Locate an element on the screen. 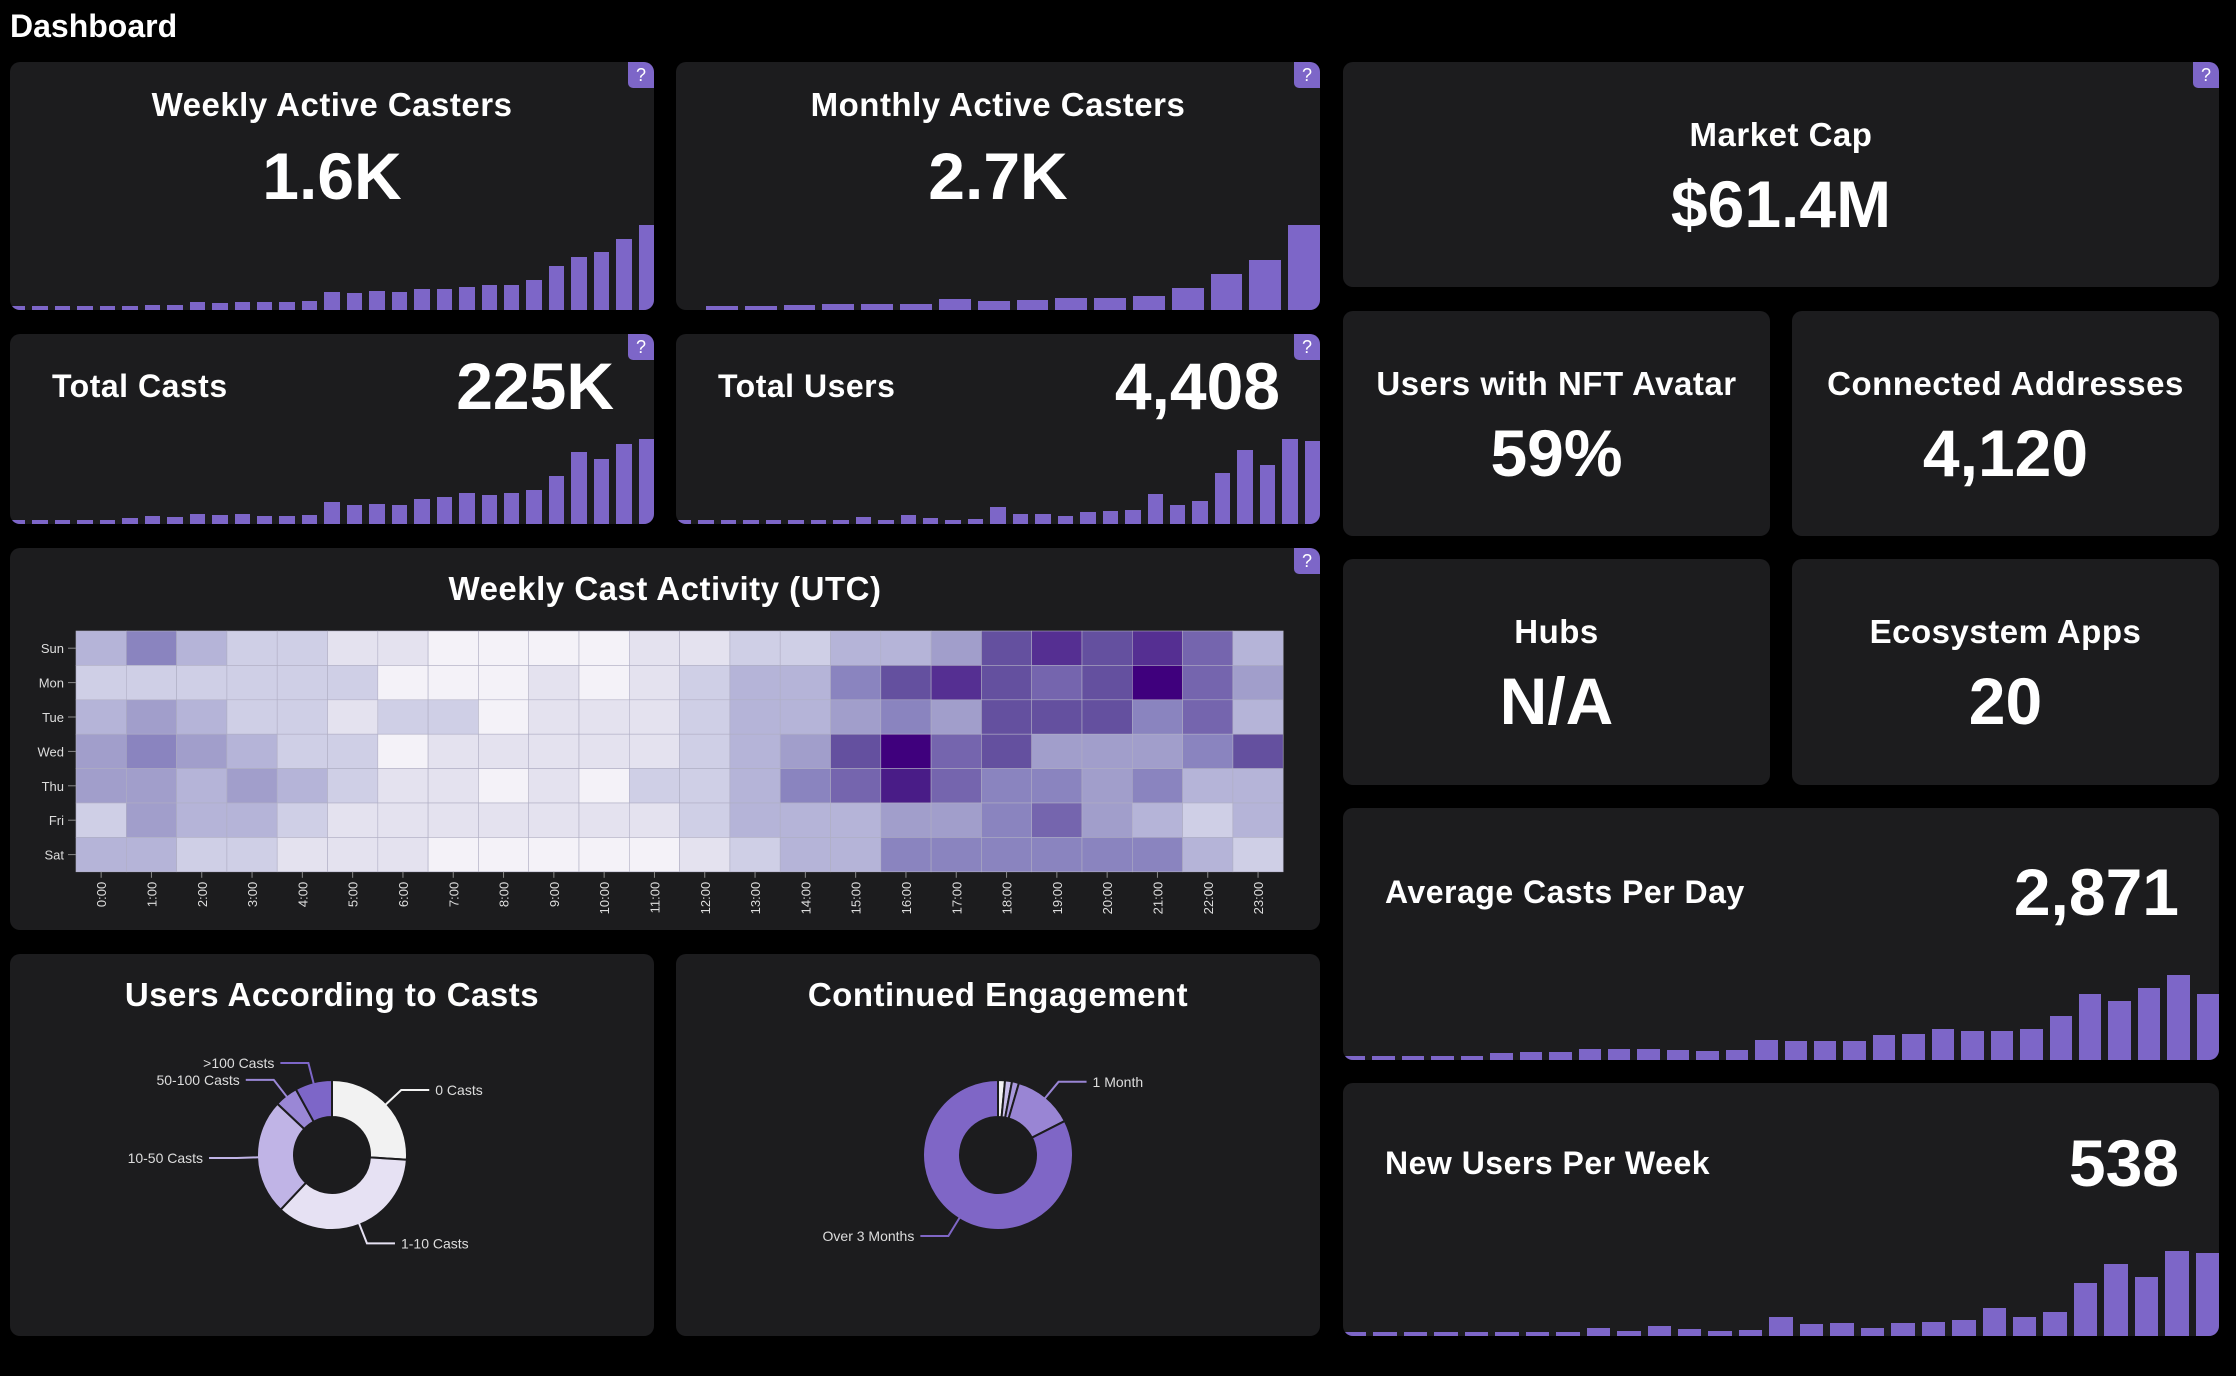 This screenshot has height=1376, width=2236. y-tick-label: Thu is located at coordinates (53, 786).